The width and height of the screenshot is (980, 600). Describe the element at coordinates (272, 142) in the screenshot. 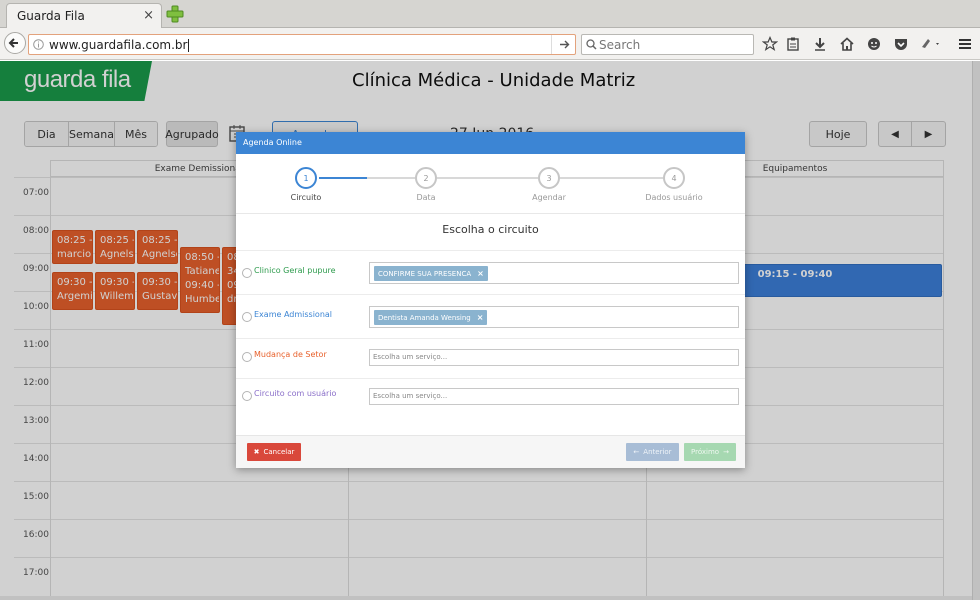

I see `modal-title: Agenda Online` at that location.